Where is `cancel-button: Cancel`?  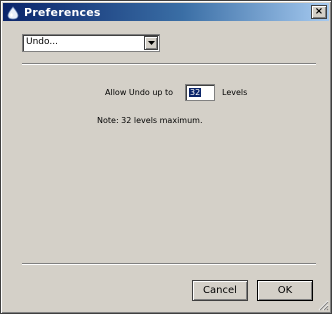 cancel-button: Cancel is located at coordinates (220, 290).